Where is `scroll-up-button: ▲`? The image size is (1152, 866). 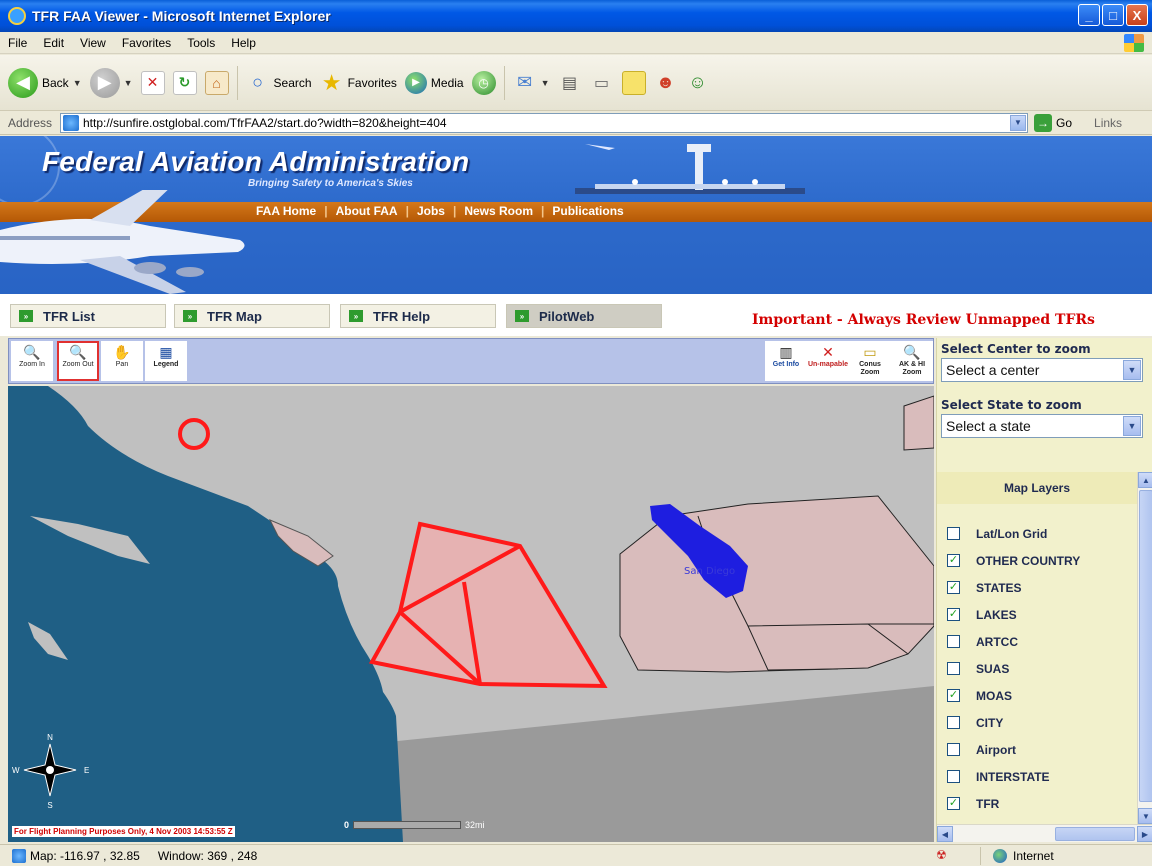
scroll-up-button: ▲ is located at coordinates (1145, 480).